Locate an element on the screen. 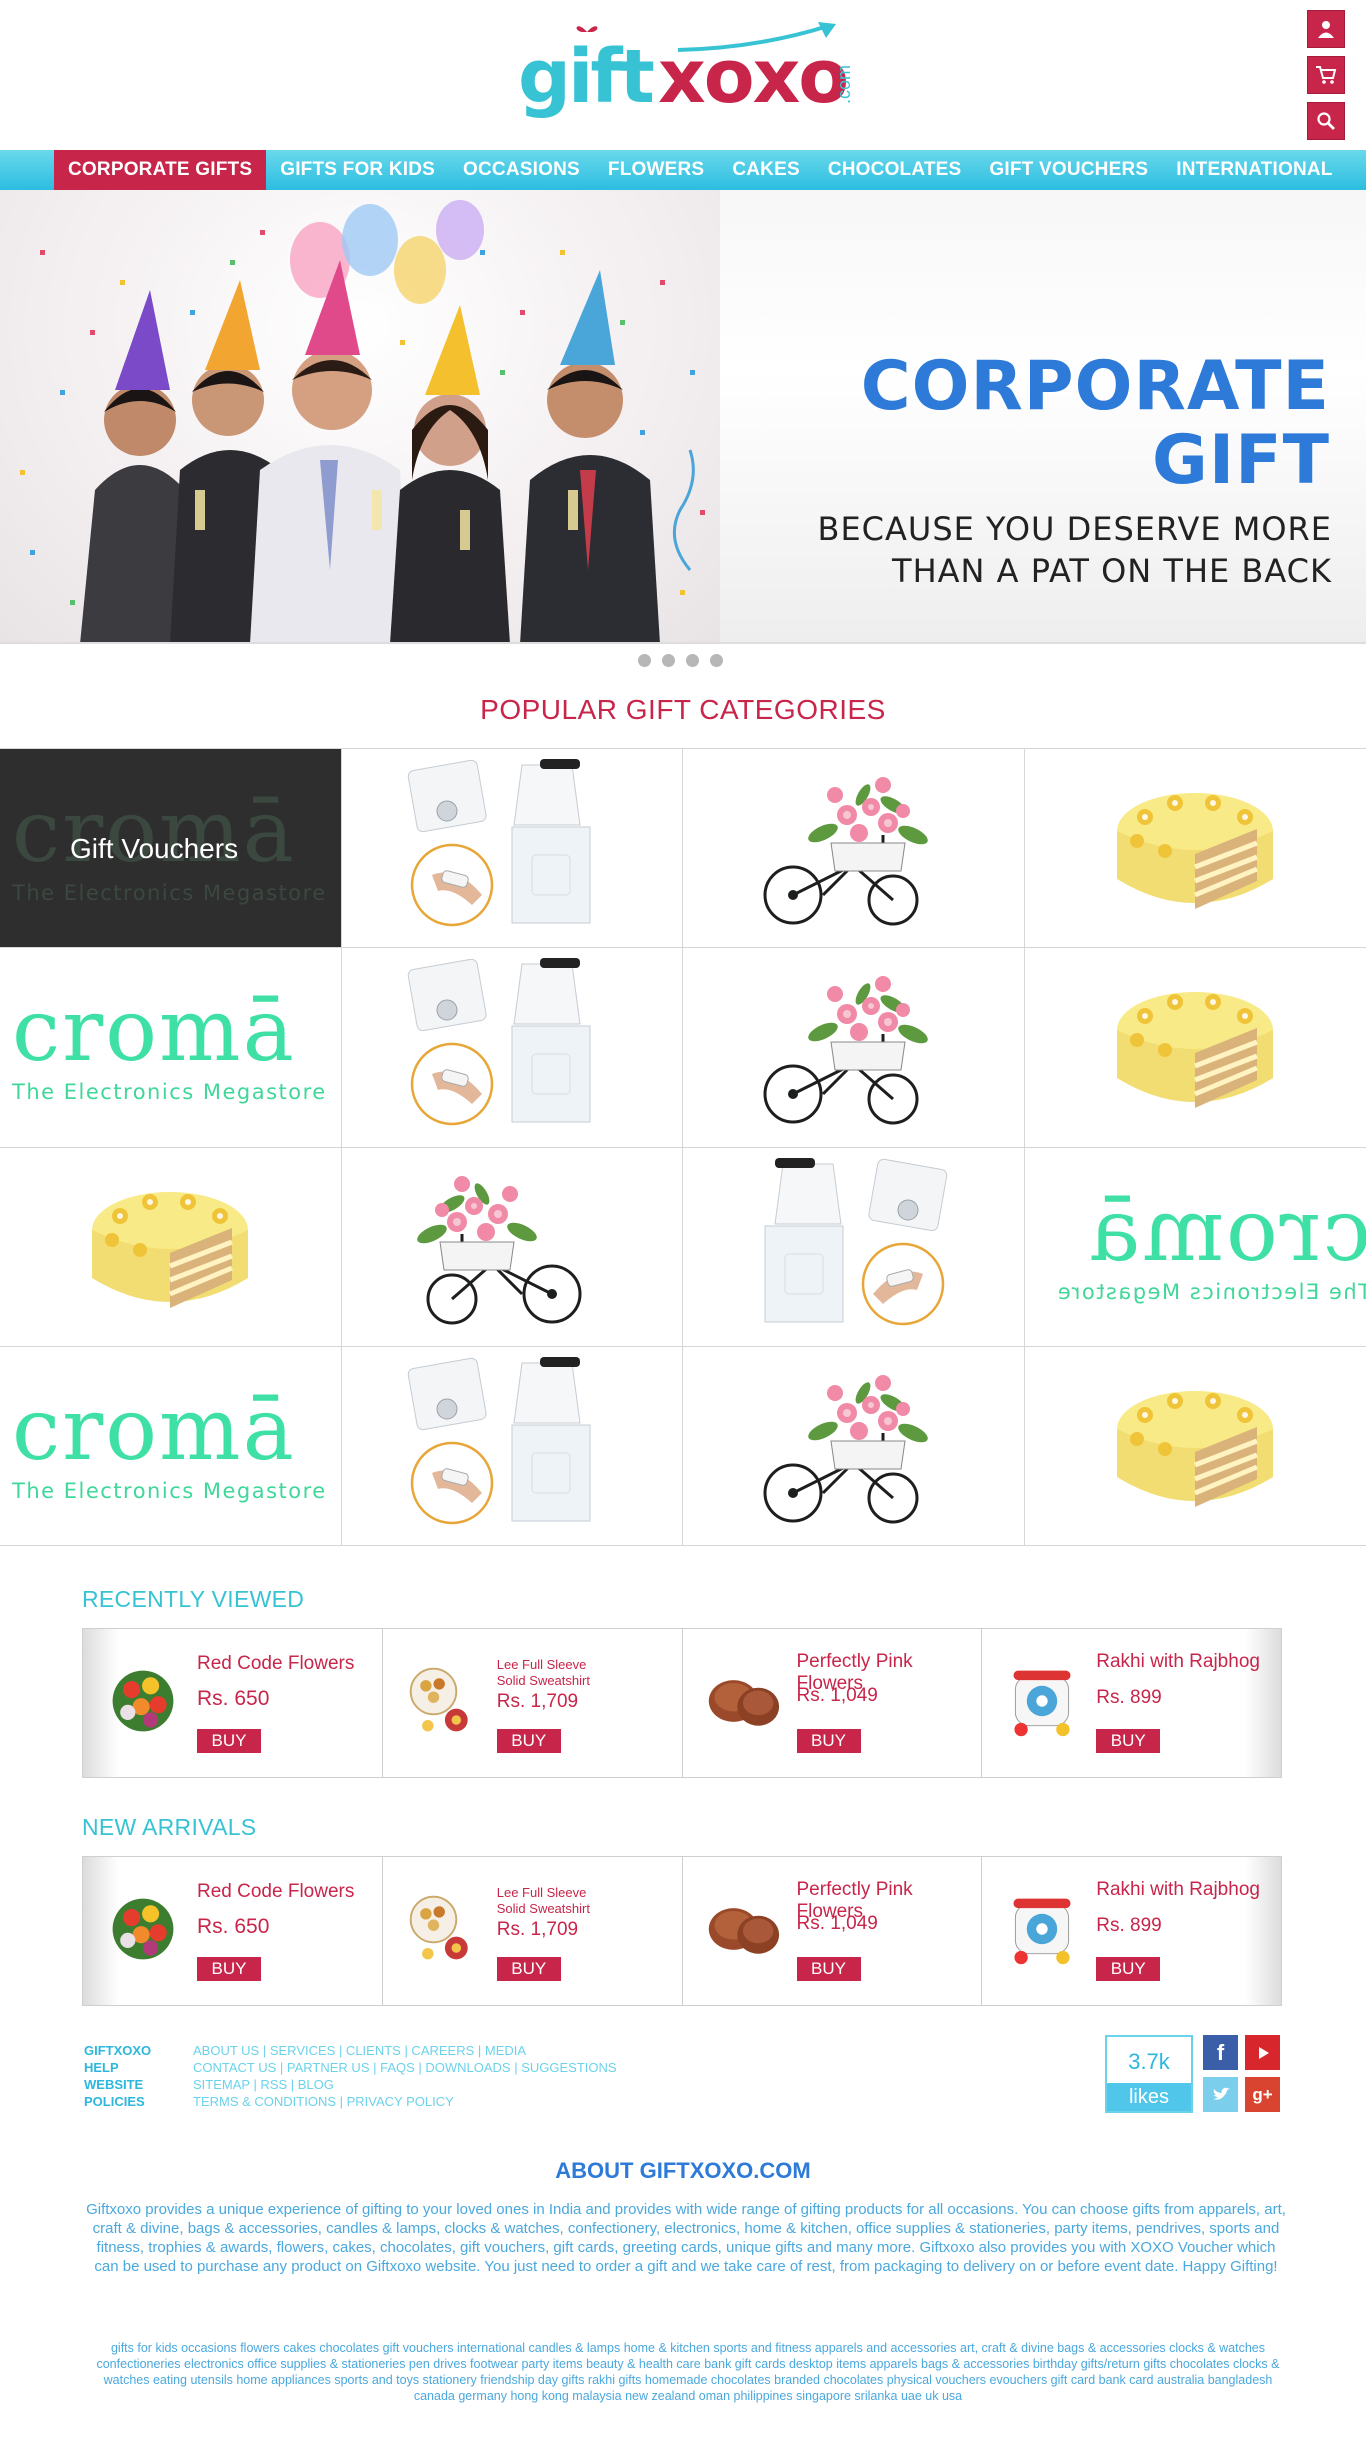 The image size is (1366, 2460). popular-categories-title: POPULAR GIFT CATEGORIES is located at coordinates (683, 709).